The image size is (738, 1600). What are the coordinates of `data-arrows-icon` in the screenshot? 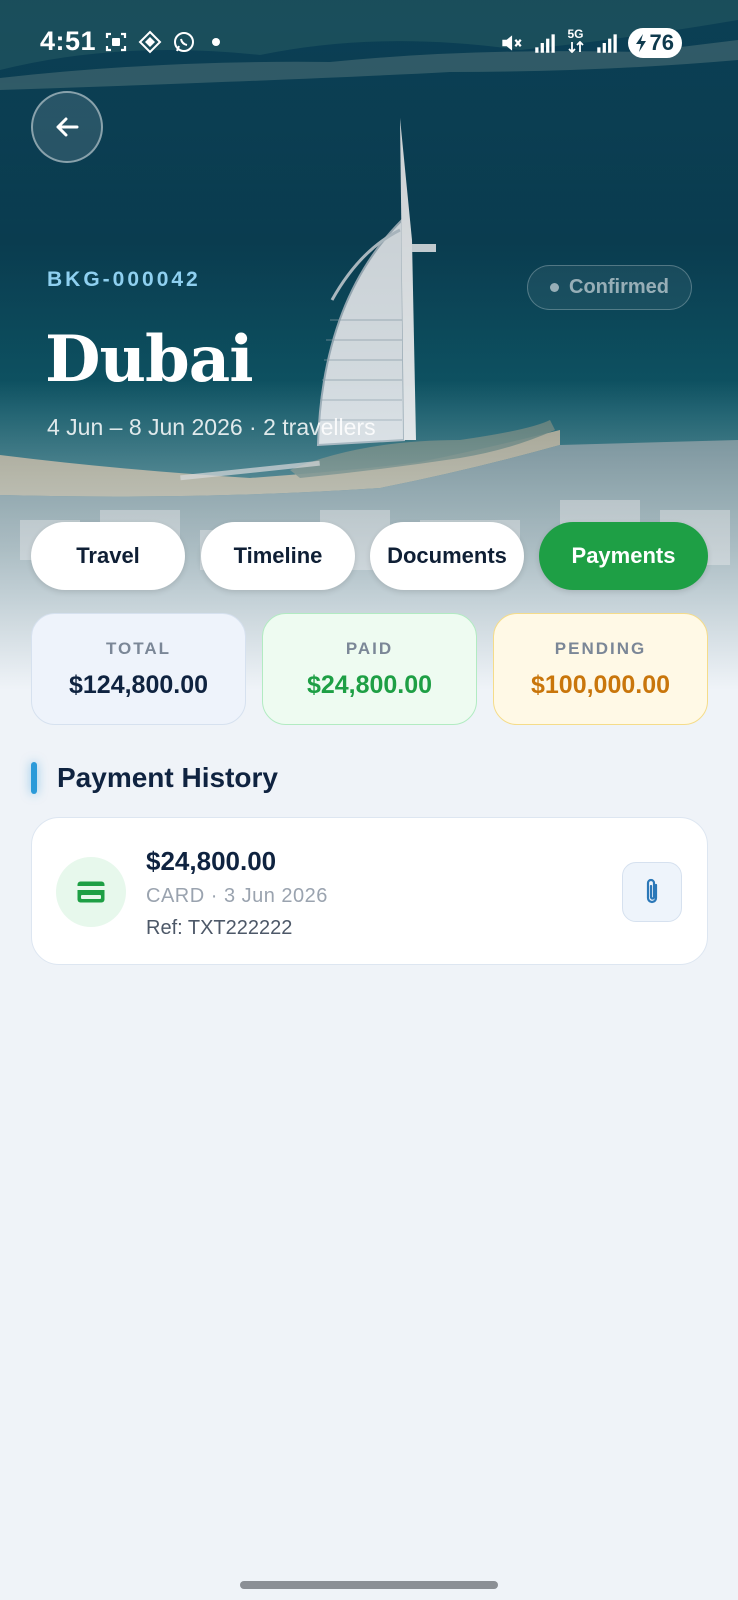 It's located at (575, 47).